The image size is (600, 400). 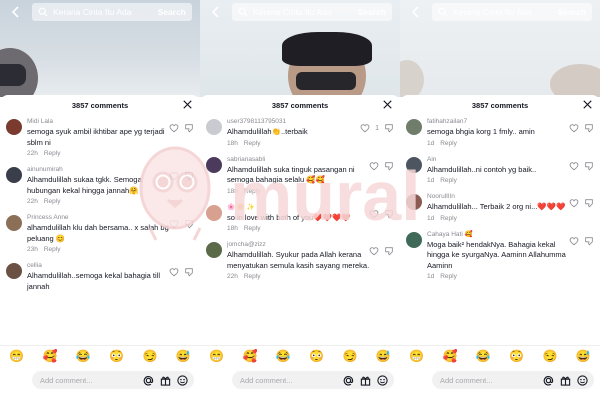 I want to click on comment-username: sabrianasabli, so click(x=298, y=160).